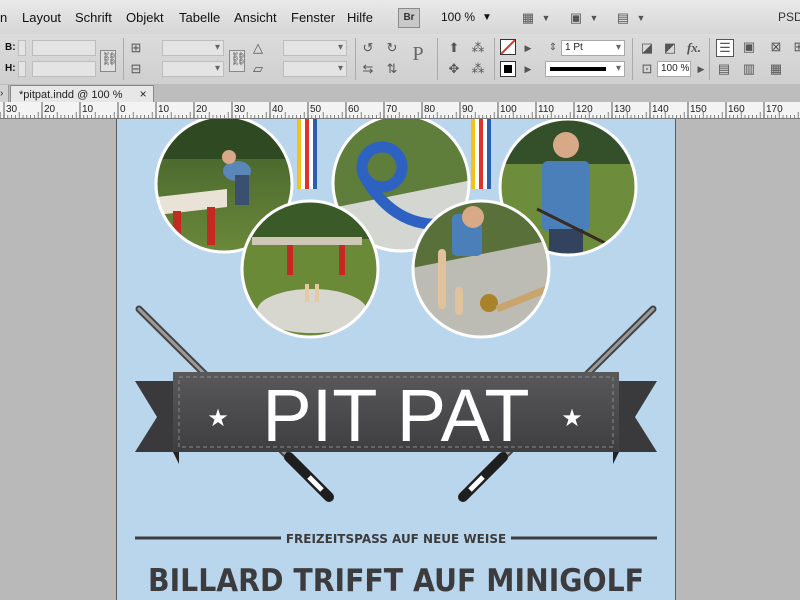 The width and height of the screenshot is (800, 600). I want to click on screen-mode-icon: ▣, so click(576, 18).